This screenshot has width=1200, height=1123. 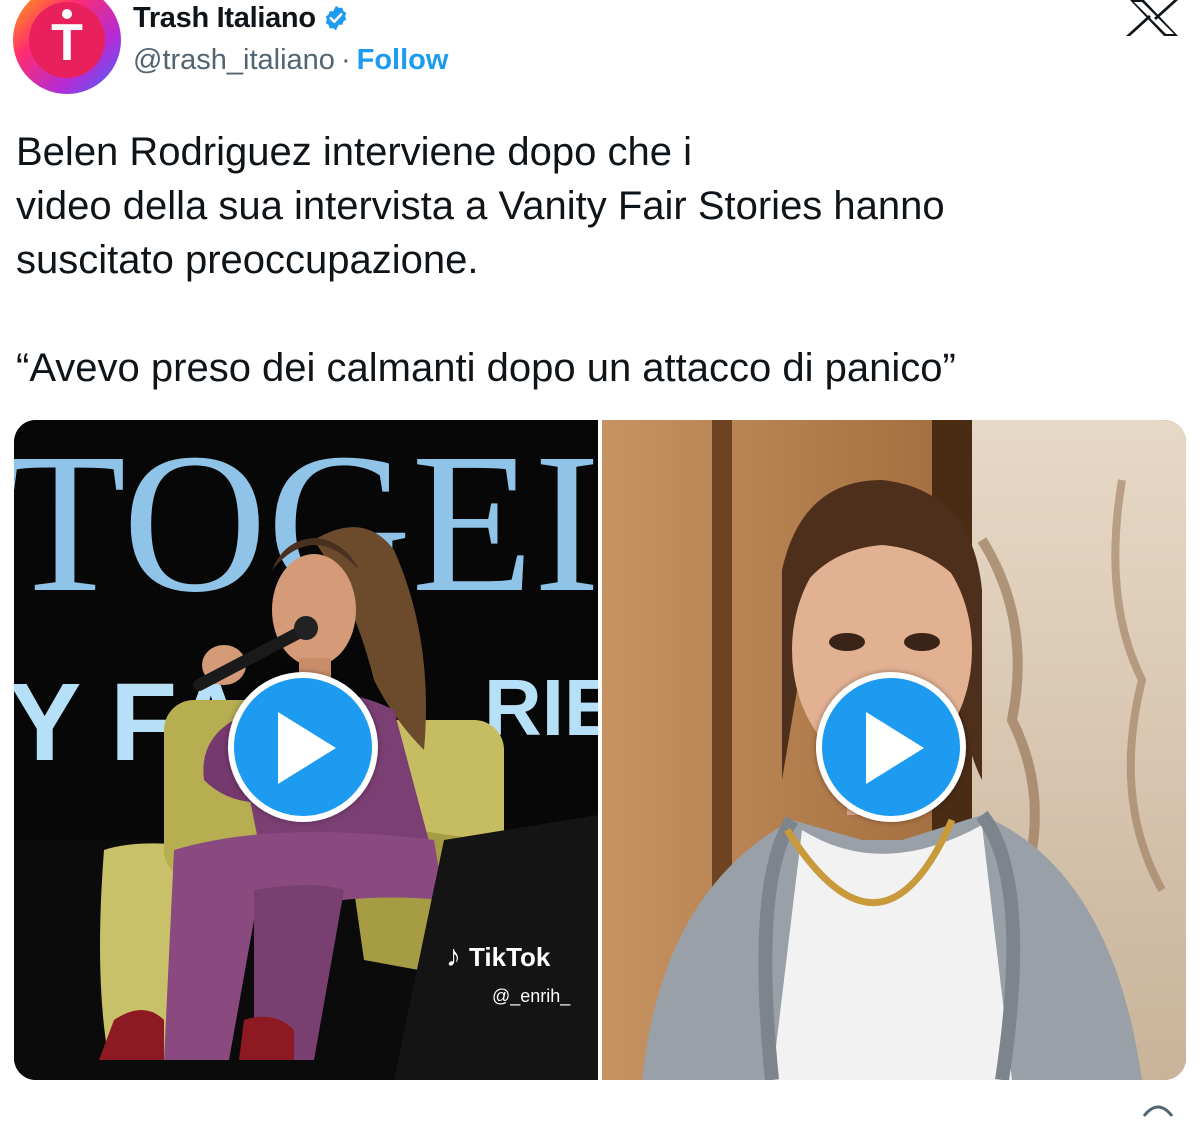 I want to click on follow-button: Follow, so click(x=403, y=60).